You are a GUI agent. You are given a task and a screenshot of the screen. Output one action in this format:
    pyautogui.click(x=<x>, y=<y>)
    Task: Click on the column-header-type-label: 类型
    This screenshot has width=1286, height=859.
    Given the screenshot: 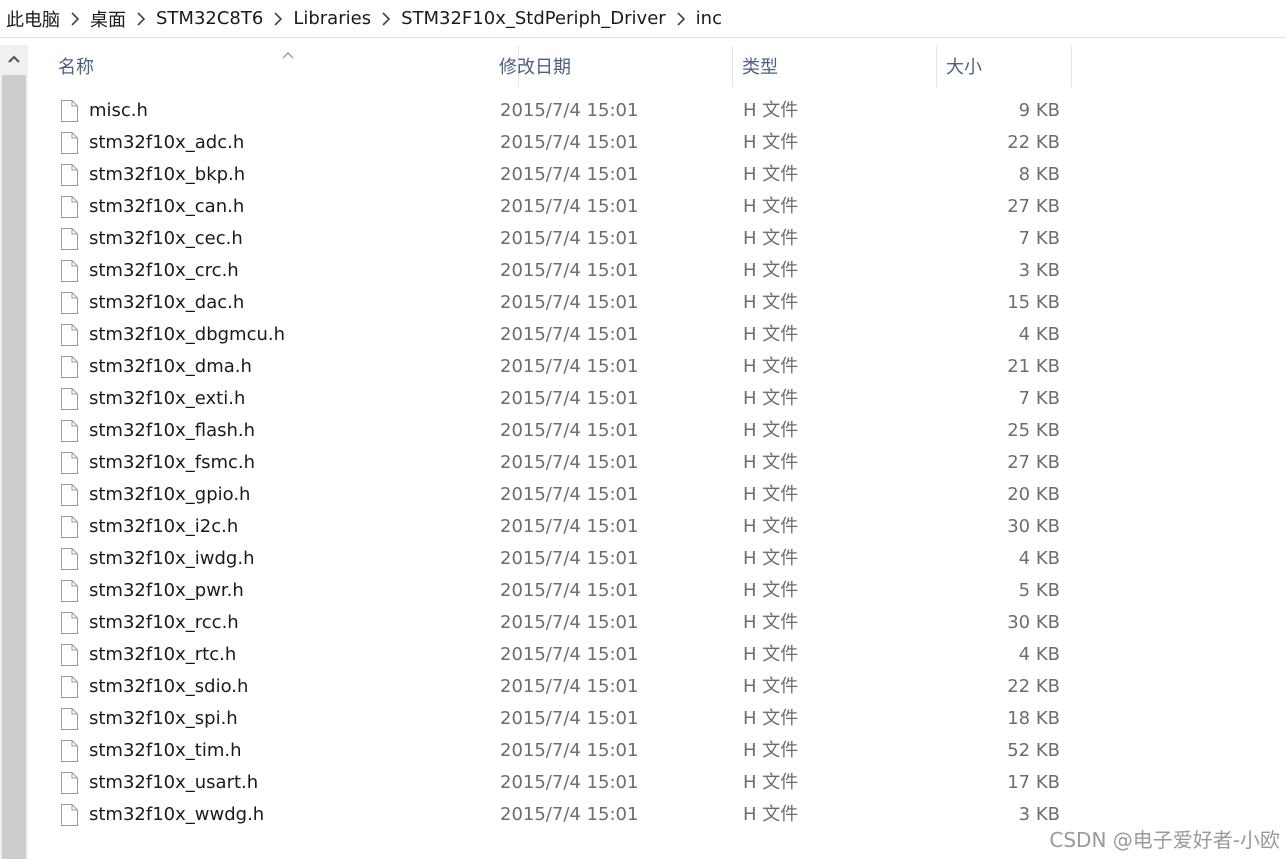 What is the action you would take?
    pyautogui.click(x=760, y=67)
    